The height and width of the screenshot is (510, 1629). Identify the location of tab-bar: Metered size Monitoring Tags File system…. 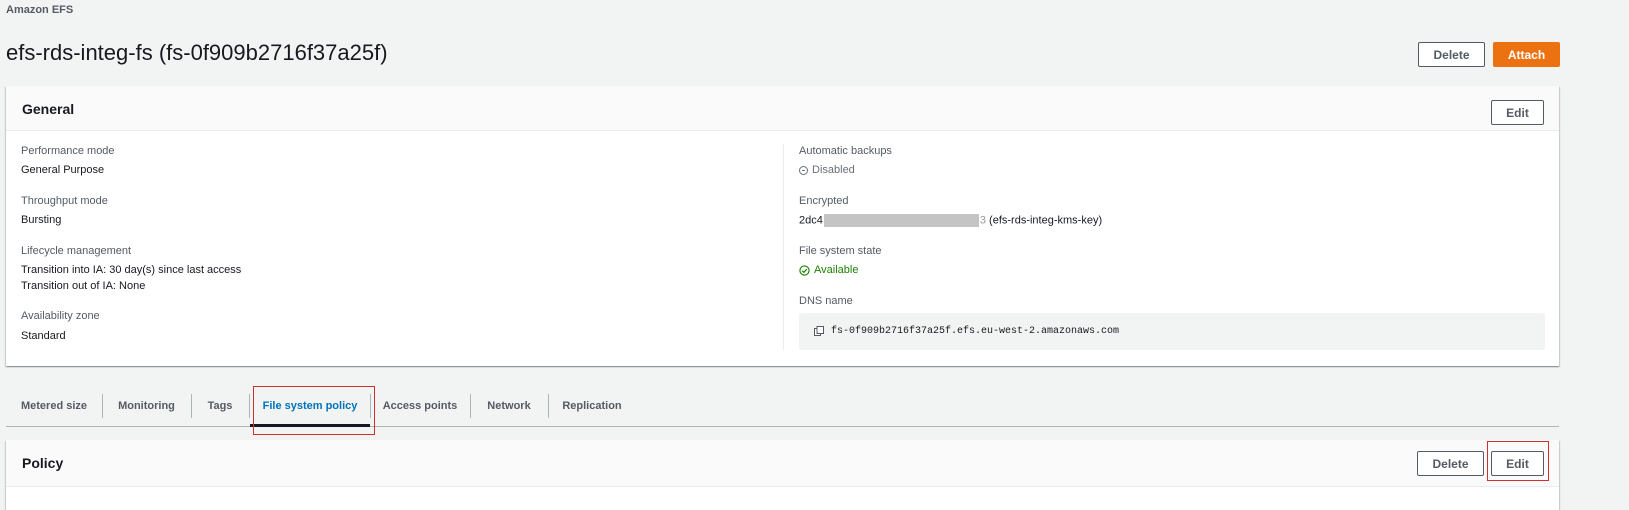
(782, 406).